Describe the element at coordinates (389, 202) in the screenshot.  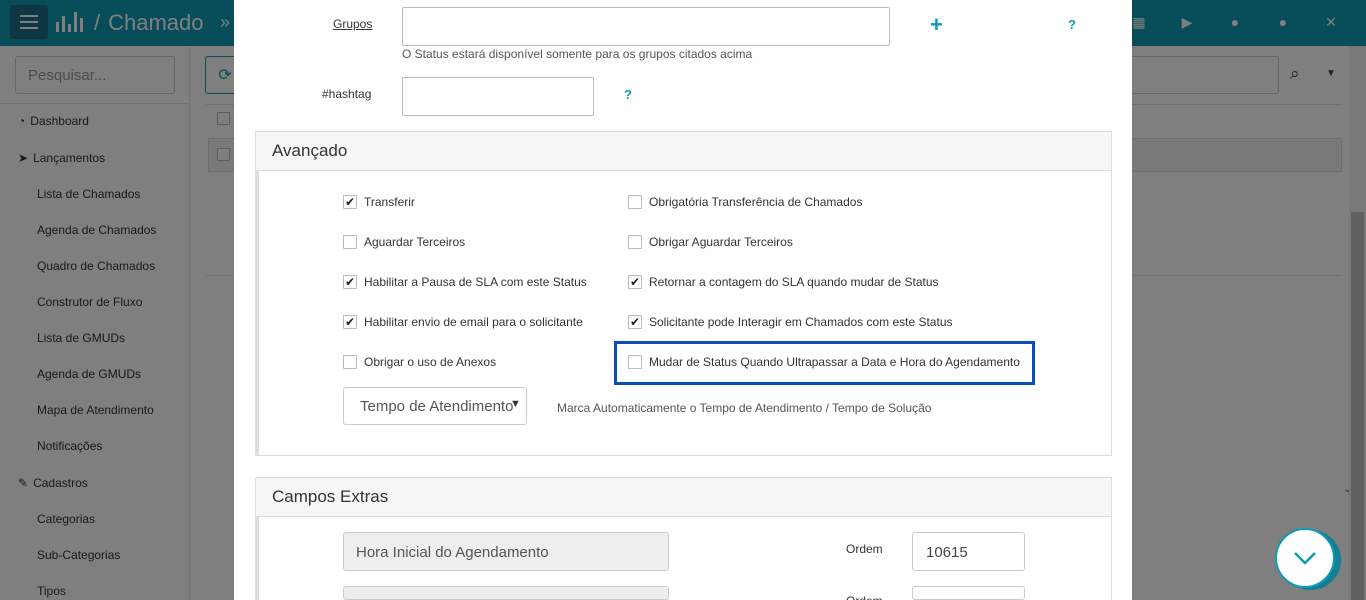
I see `checkbox-label: Transferir` at that location.